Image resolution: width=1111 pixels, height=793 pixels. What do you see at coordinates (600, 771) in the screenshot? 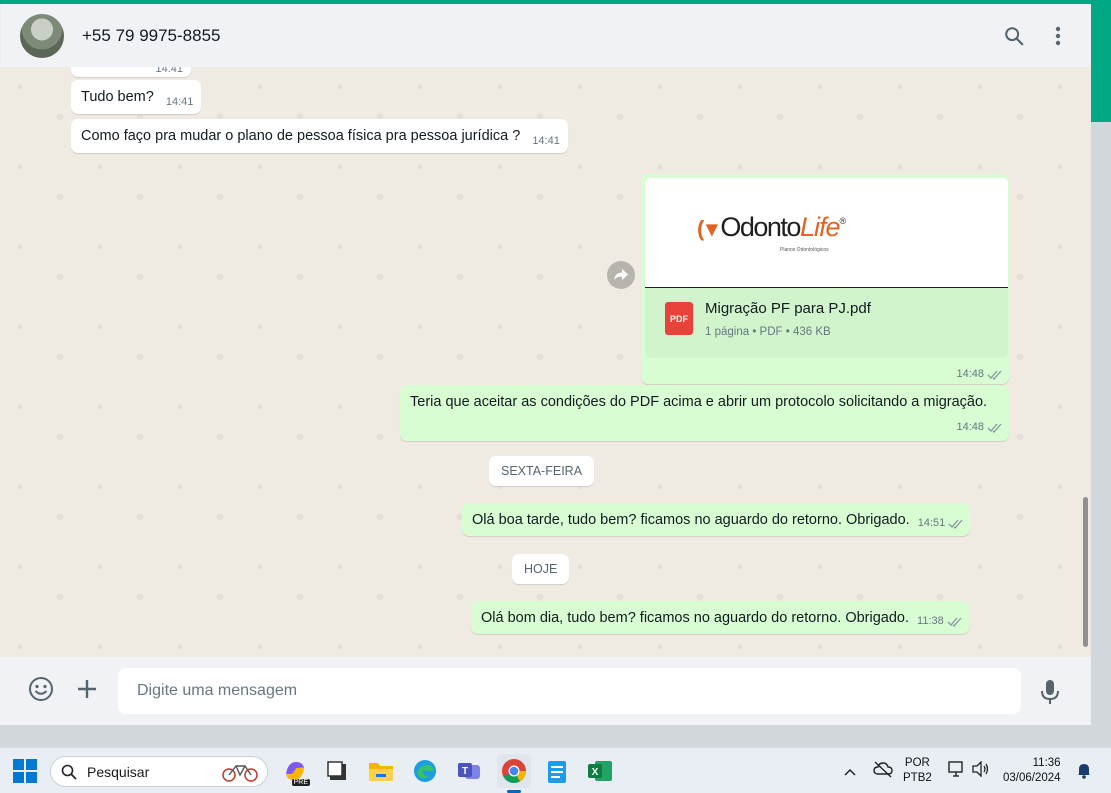
I see `excel-icon: X` at bounding box center [600, 771].